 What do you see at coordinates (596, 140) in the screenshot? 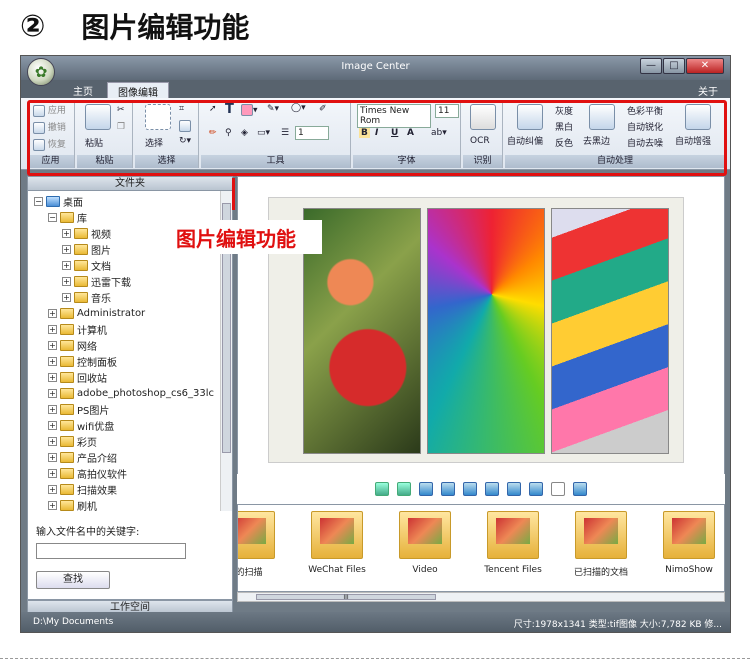
I see `remove-border-button: 去黑边` at bounding box center [596, 140].